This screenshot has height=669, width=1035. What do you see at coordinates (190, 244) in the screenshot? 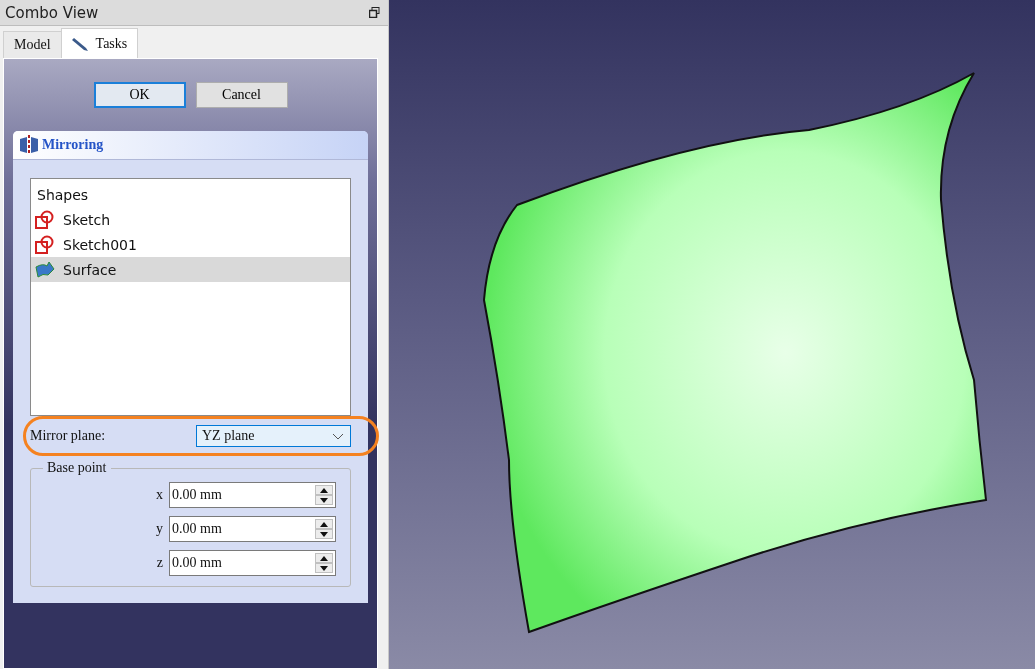
I see `list-item: Sketch001` at bounding box center [190, 244].